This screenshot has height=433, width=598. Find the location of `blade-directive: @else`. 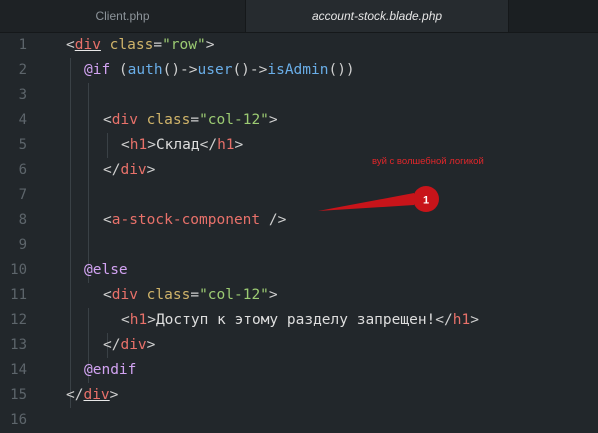

blade-directive: @else is located at coordinates (106, 270).